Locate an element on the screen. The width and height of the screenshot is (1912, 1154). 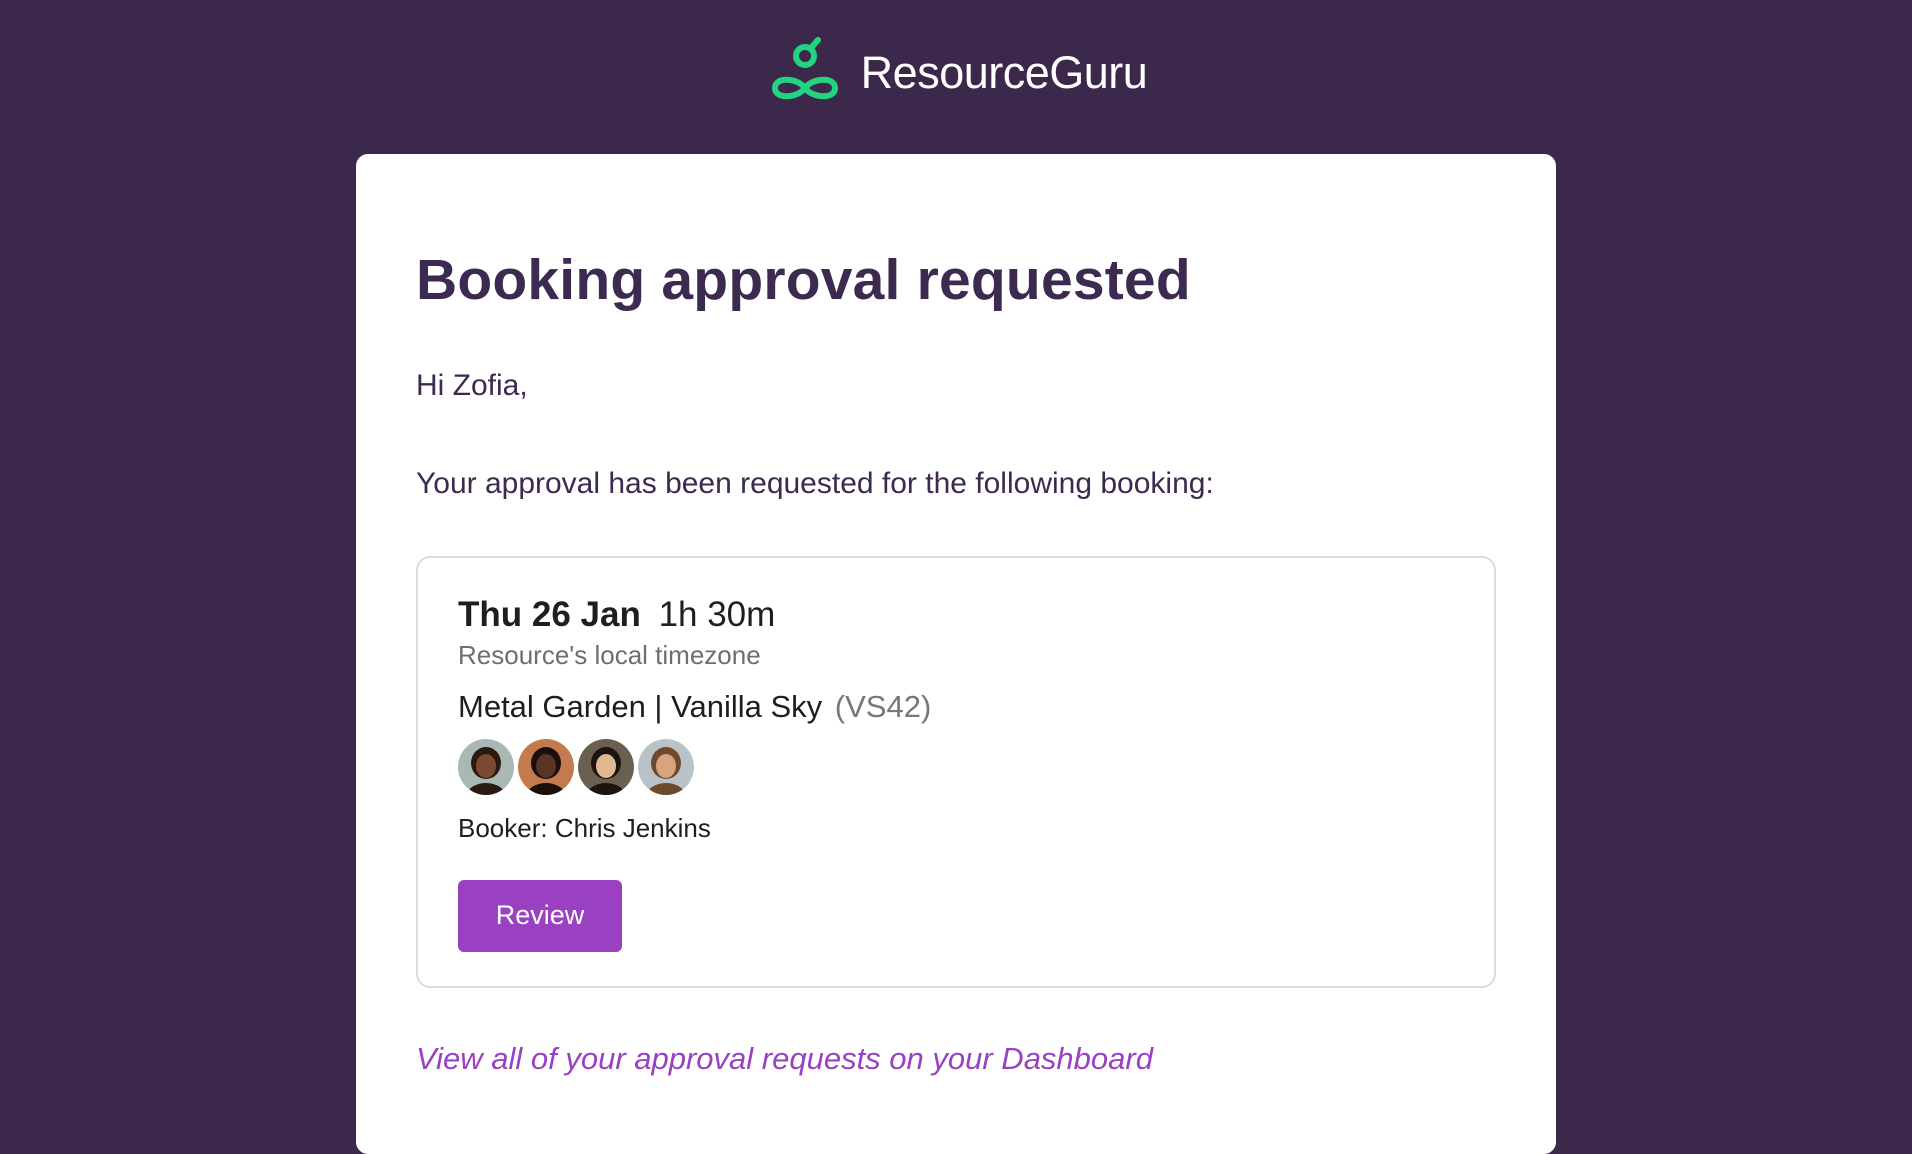
resourceguru-infinity-icon is located at coordinates (804, 68).